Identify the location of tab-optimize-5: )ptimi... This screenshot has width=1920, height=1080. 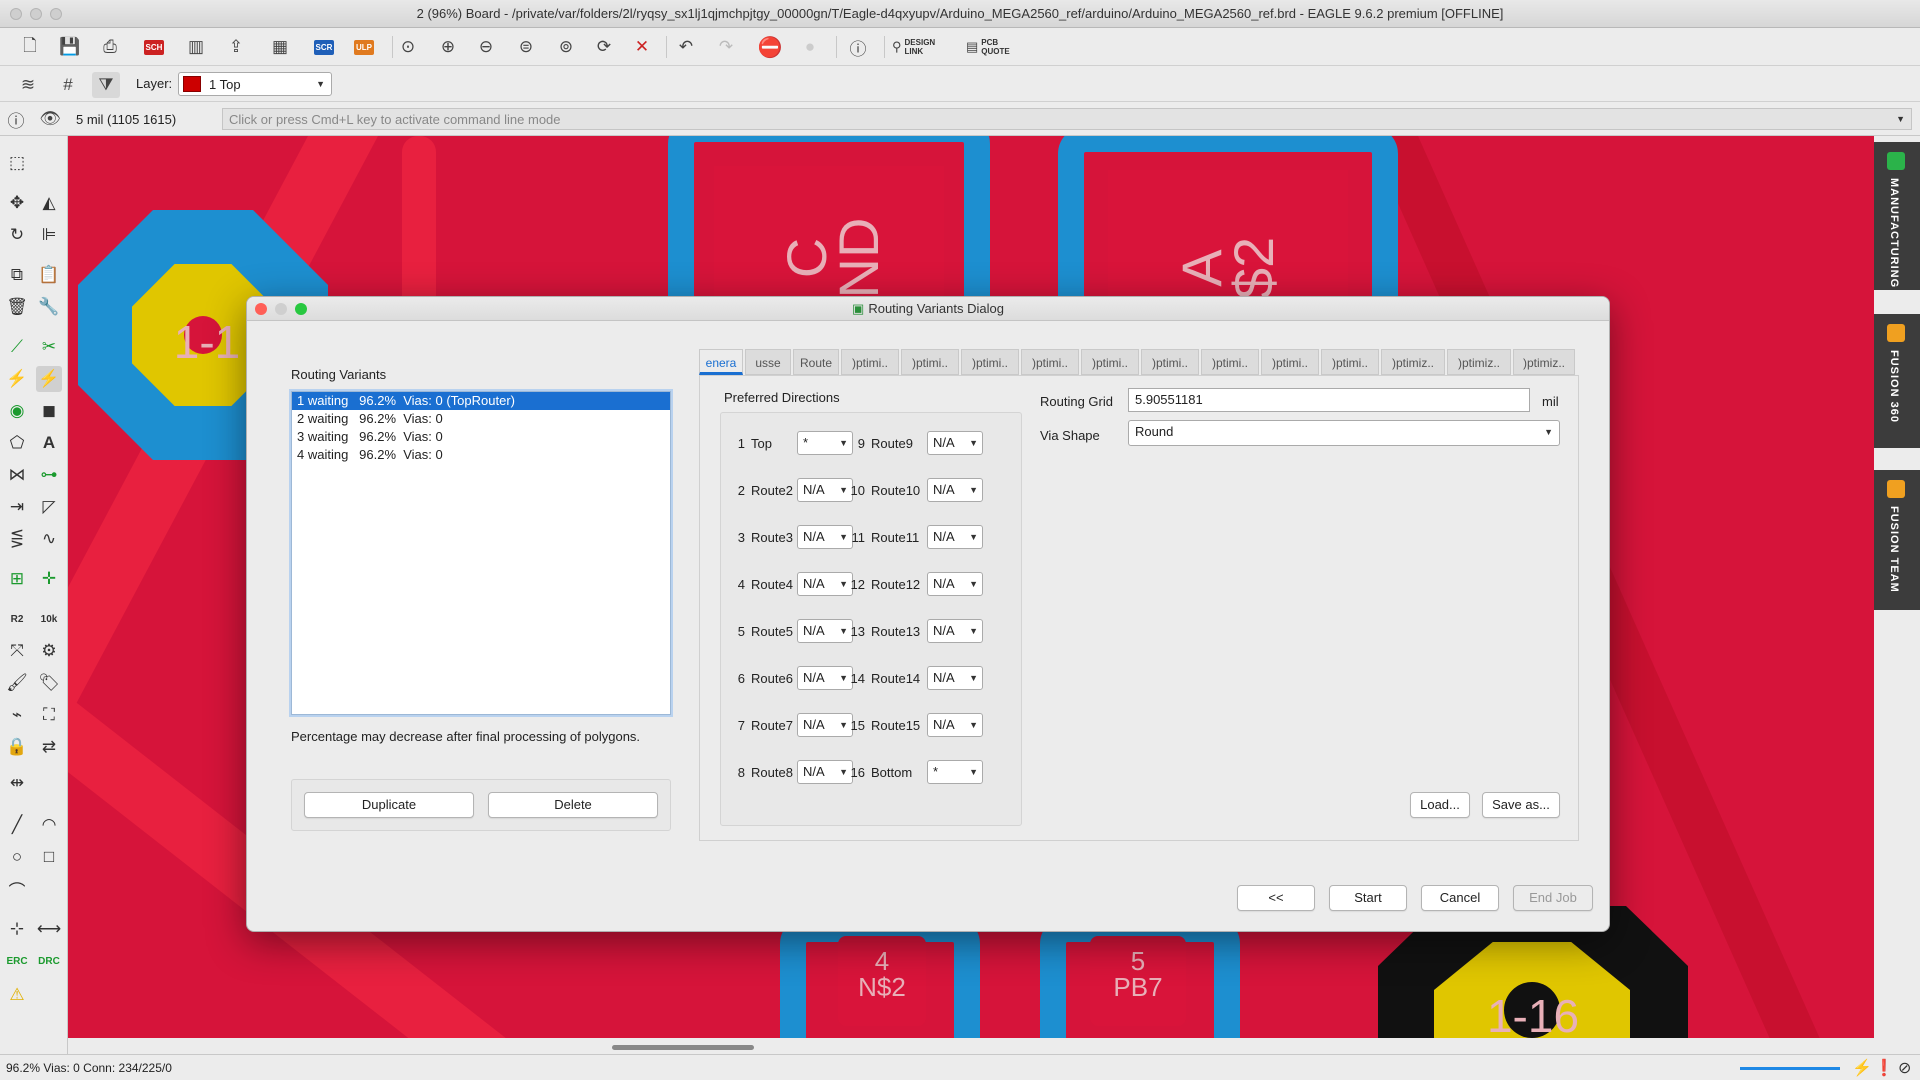
(1110, 362).